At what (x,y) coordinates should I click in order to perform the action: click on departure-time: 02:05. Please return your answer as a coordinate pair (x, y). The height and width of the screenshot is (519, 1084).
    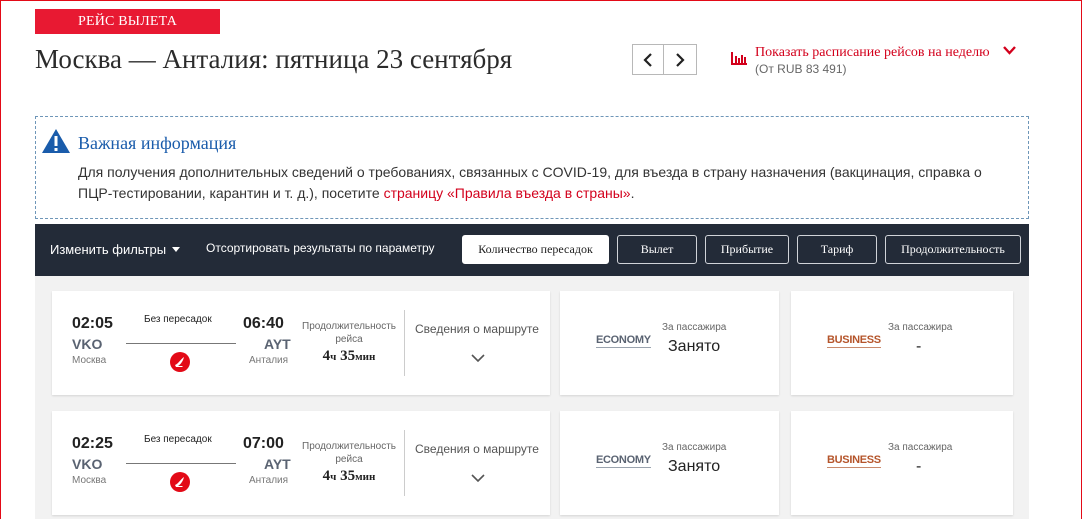
    Looking at the image, I should click on (92, 323).